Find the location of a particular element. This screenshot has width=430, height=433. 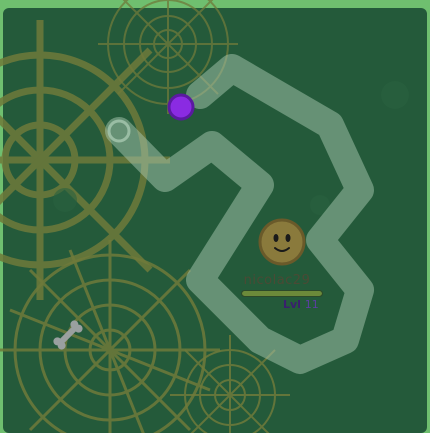

player-name: nicolac29 is located at coordinates (277, 280).